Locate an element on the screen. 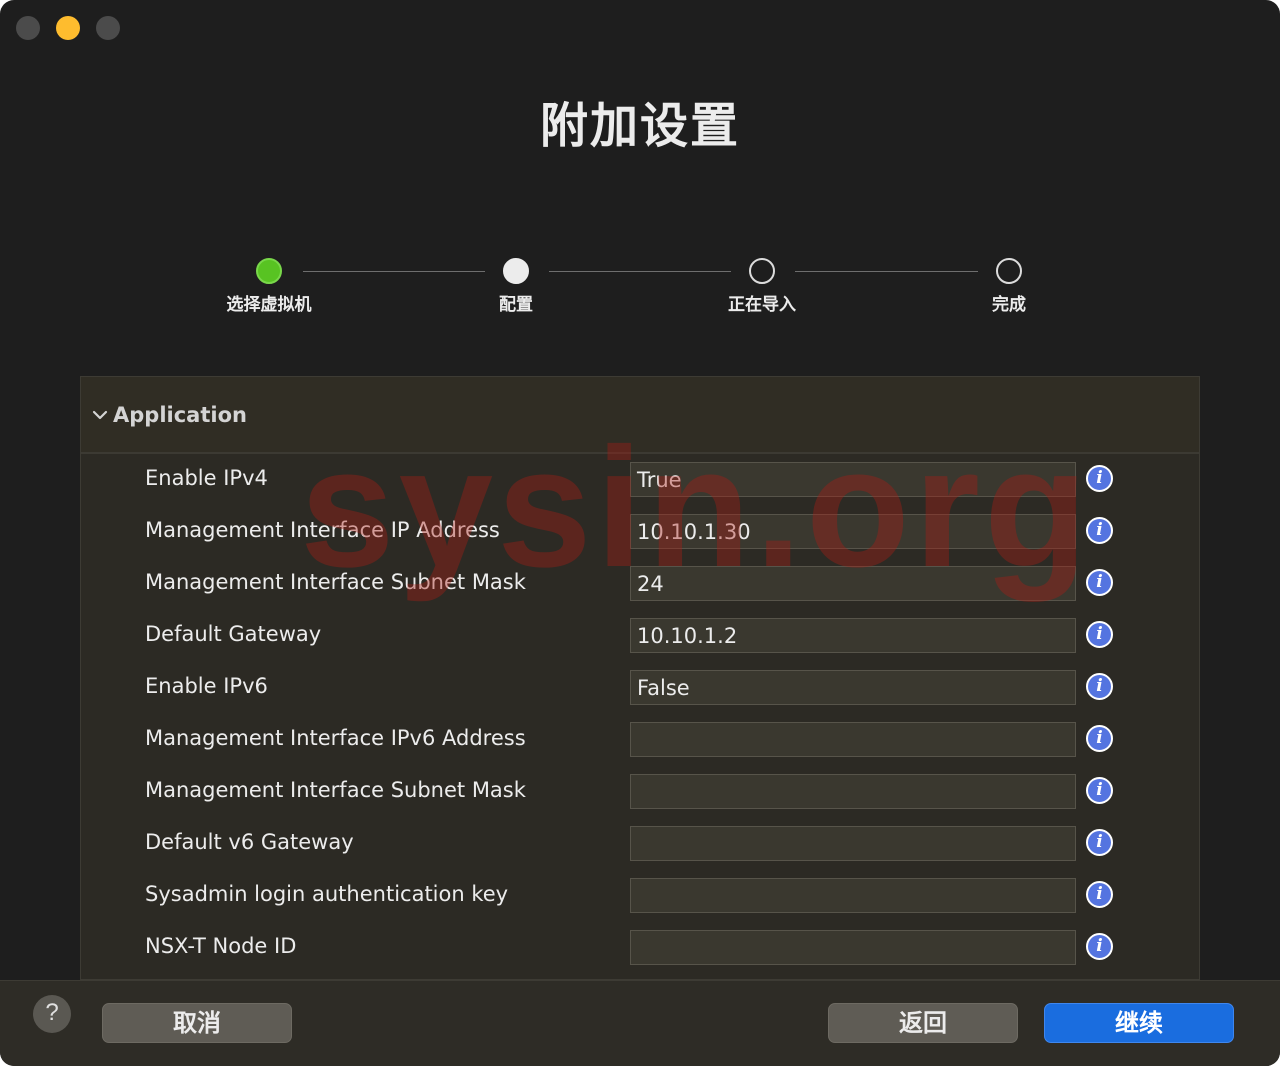  property-label: Enable IPv6 is located at coordinates (206, 686).